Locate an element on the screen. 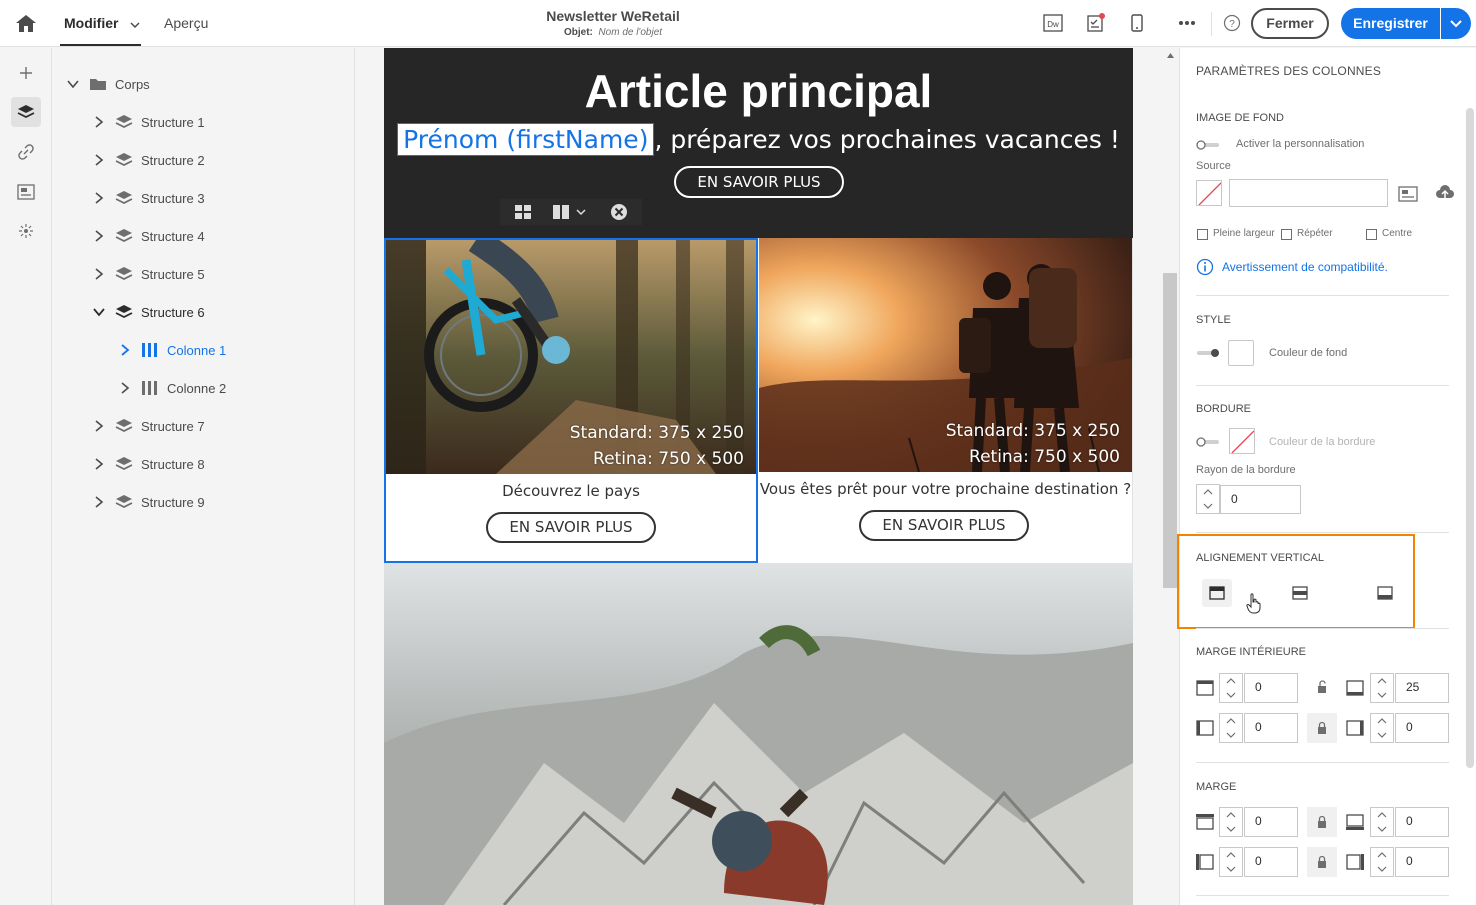  margin-top-input: 0 is located at coordinates (1271, 822).